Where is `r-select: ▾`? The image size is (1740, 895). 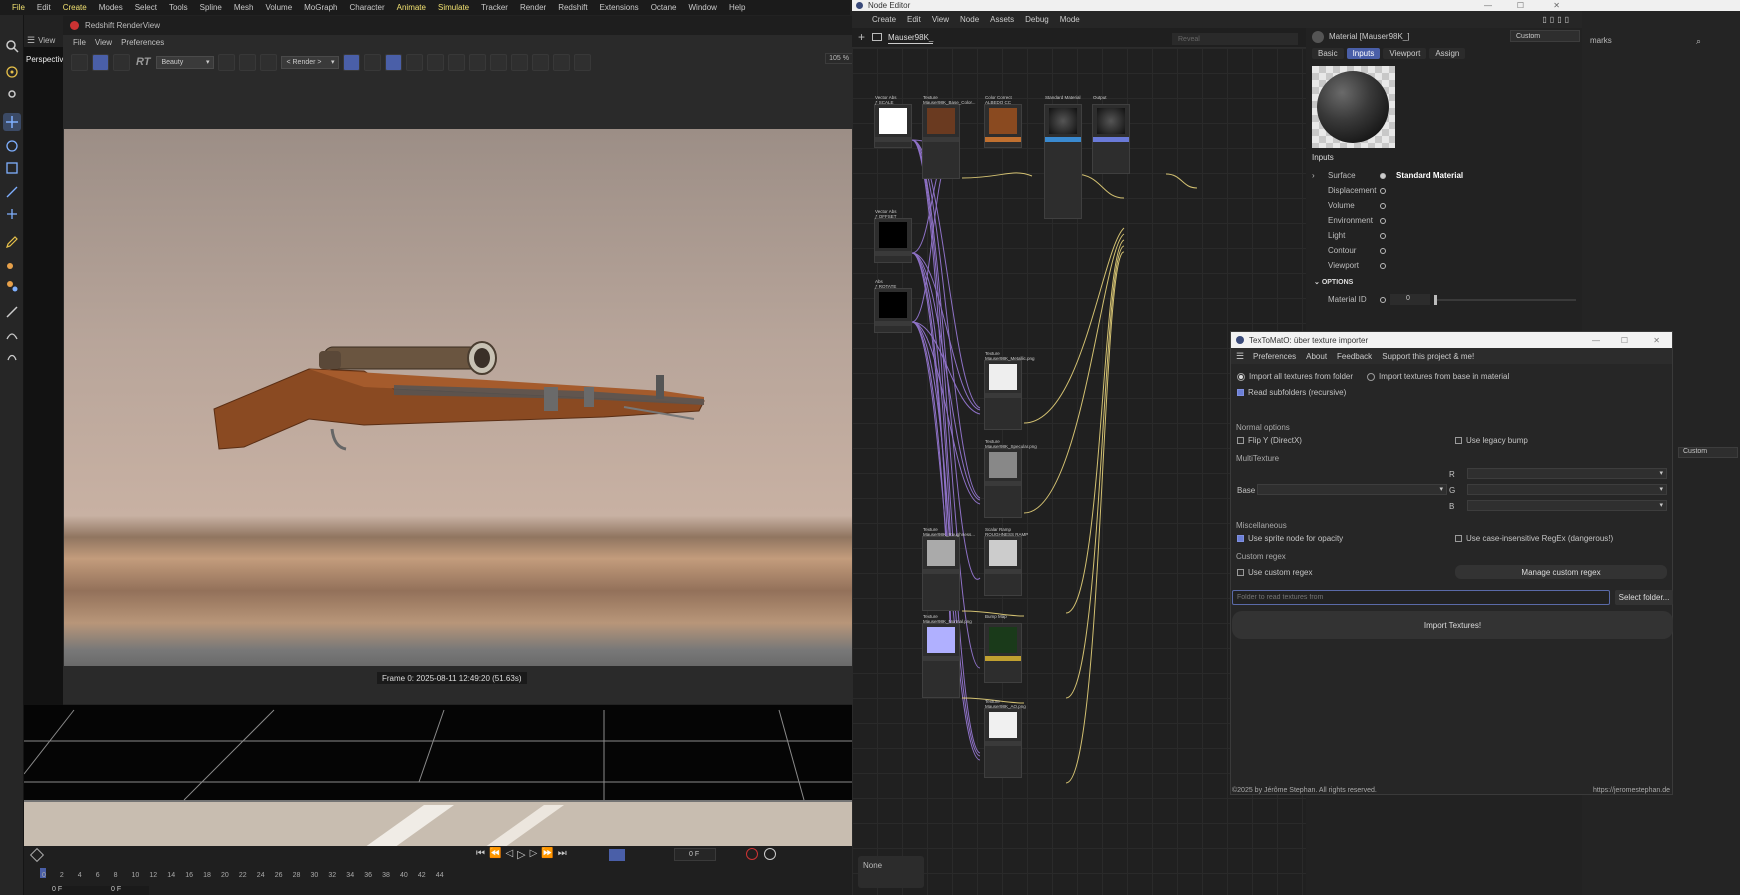
r-select: ▾ is located at coordinates (1567, 473).